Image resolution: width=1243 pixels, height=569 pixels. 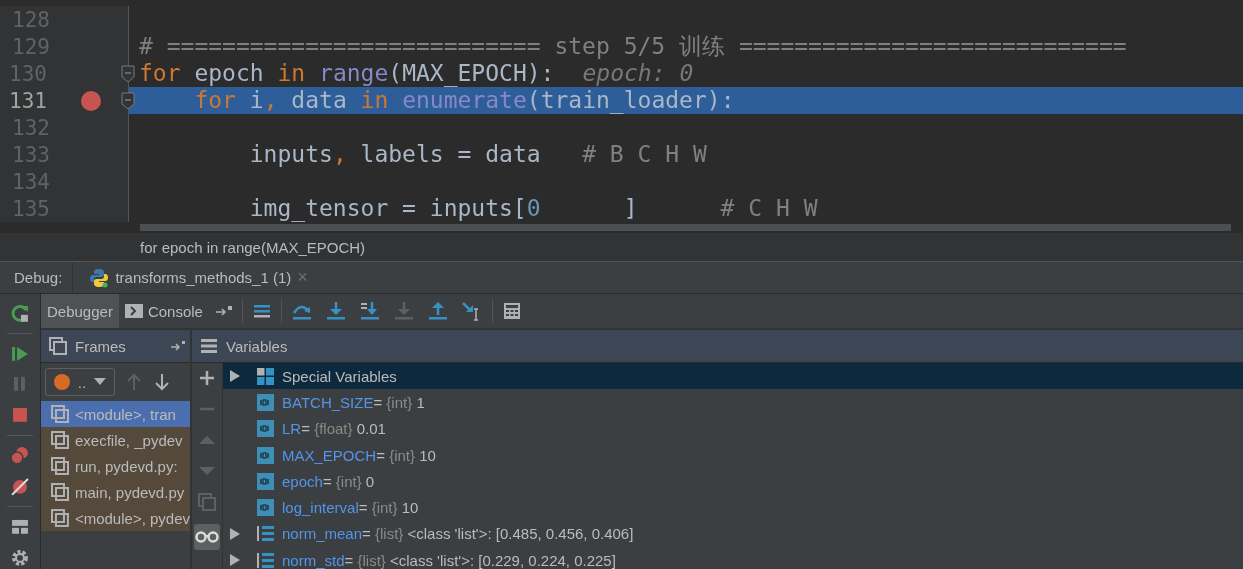 I want to click on caret-icon, so click(x=100, y=382).